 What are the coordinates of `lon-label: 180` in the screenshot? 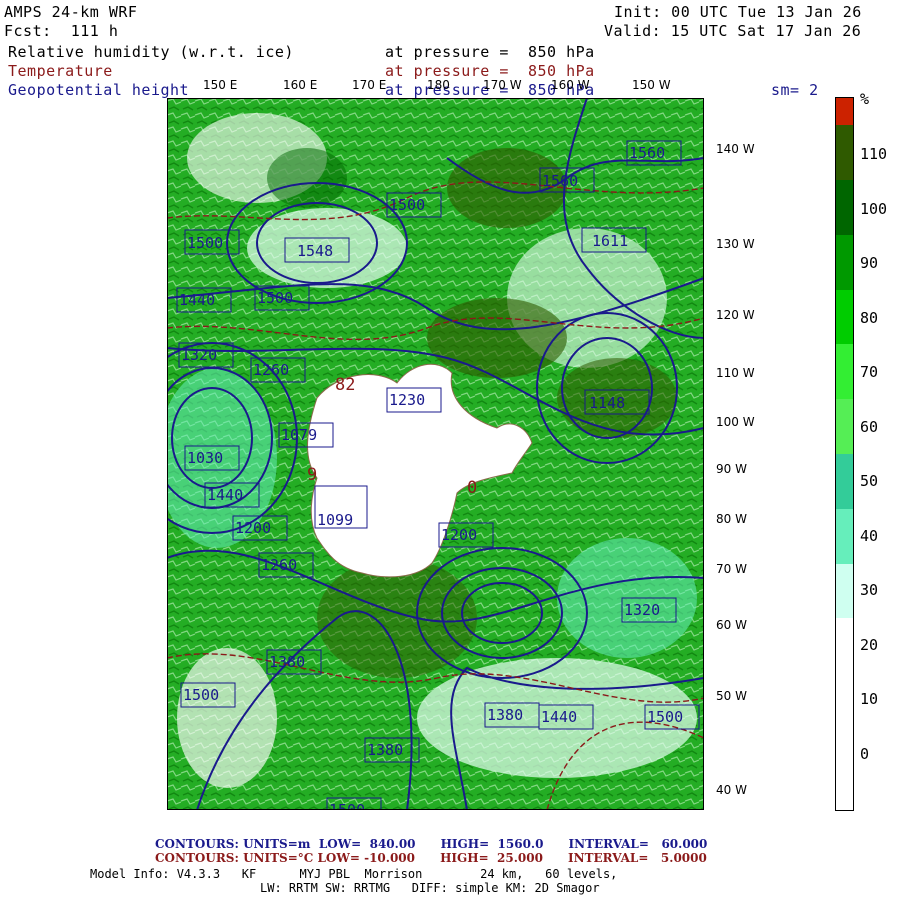 It's located at (438, 85).